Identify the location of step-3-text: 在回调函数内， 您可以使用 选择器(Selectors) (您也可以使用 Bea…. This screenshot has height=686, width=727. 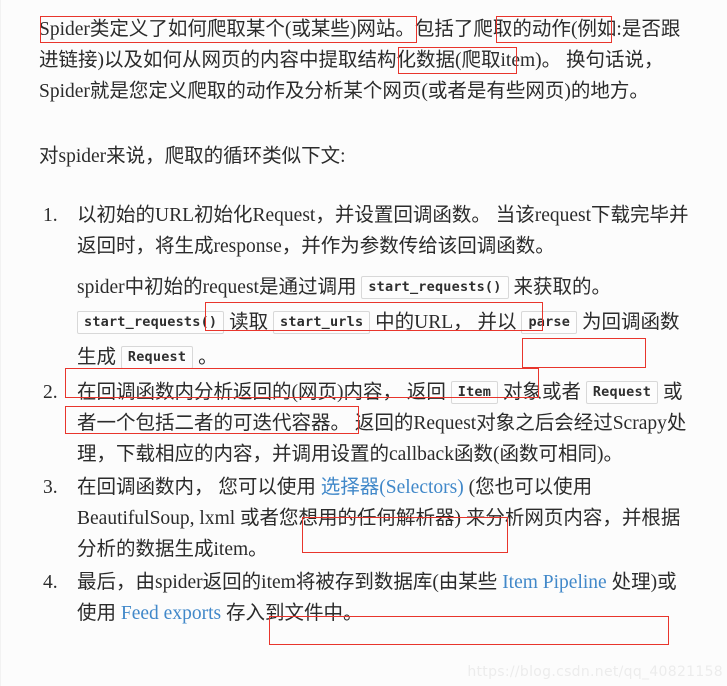
(383, 518).